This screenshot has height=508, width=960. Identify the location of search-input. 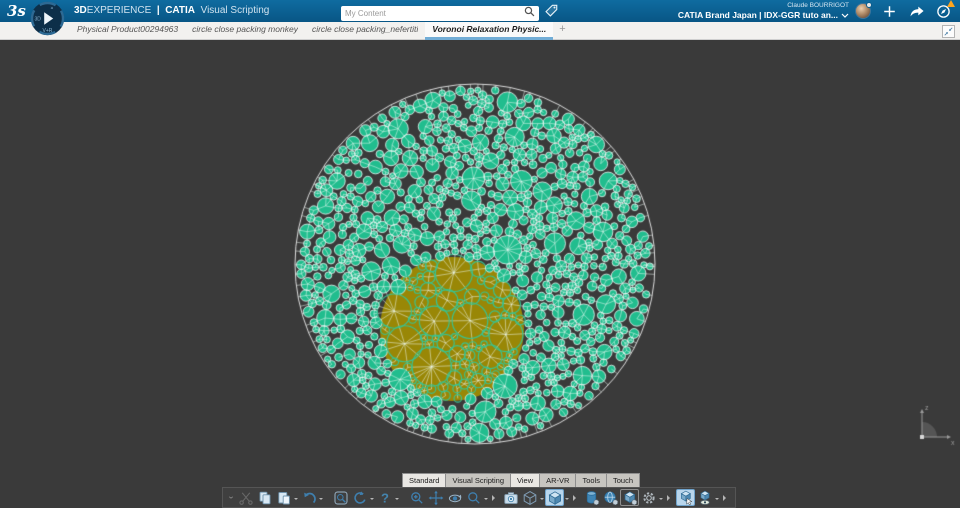
(434, 13).